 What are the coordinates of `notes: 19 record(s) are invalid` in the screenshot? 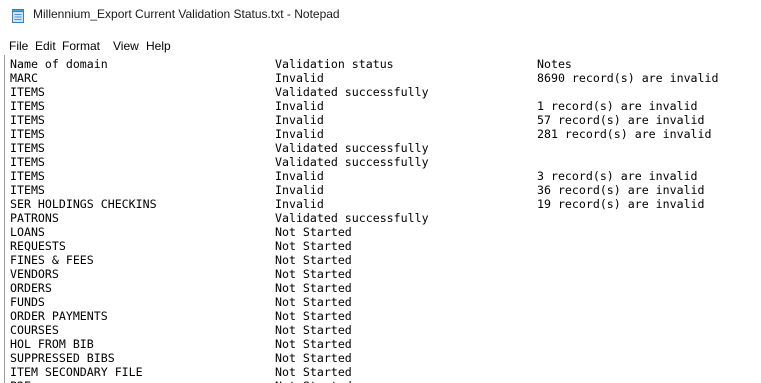 It's located at (621, 204).